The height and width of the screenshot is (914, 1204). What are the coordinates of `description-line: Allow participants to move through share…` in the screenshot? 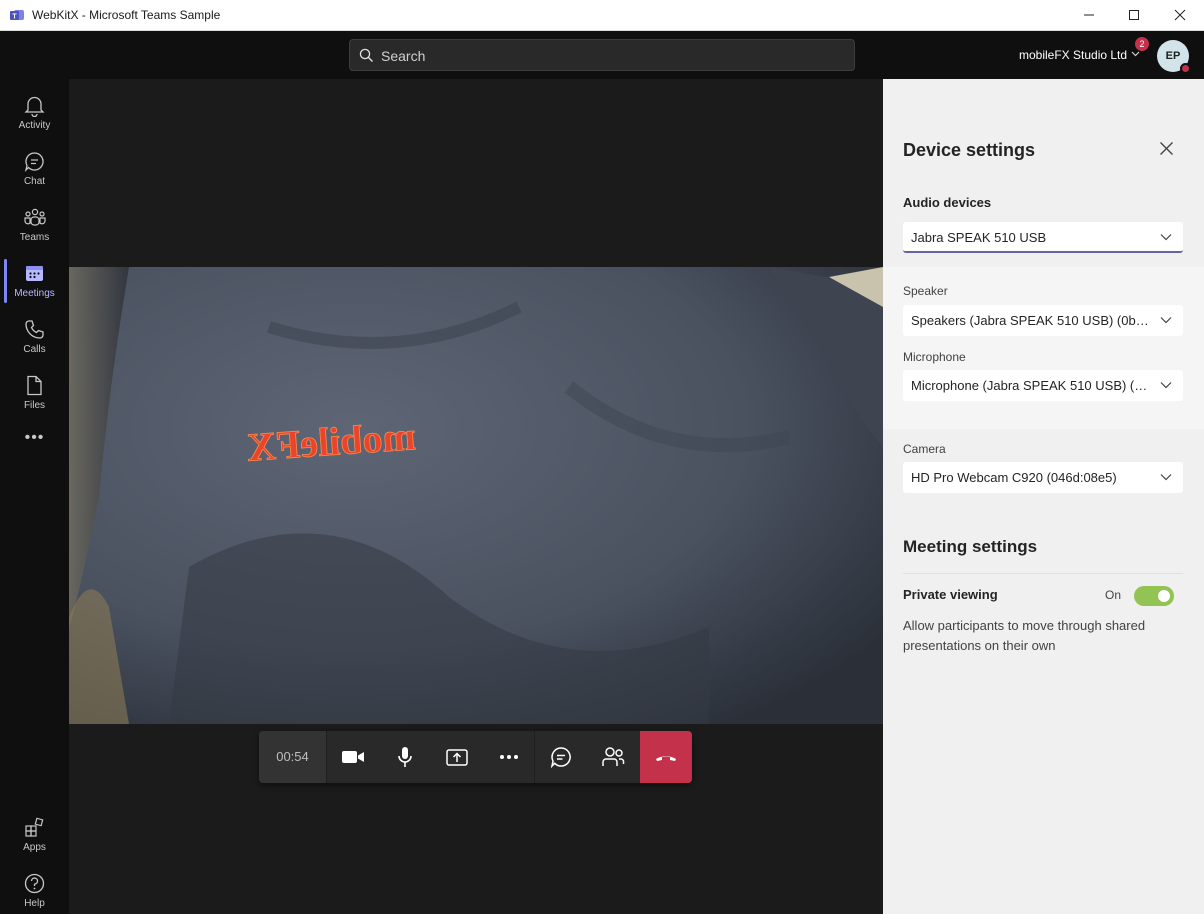 It's located at (1024, 625).